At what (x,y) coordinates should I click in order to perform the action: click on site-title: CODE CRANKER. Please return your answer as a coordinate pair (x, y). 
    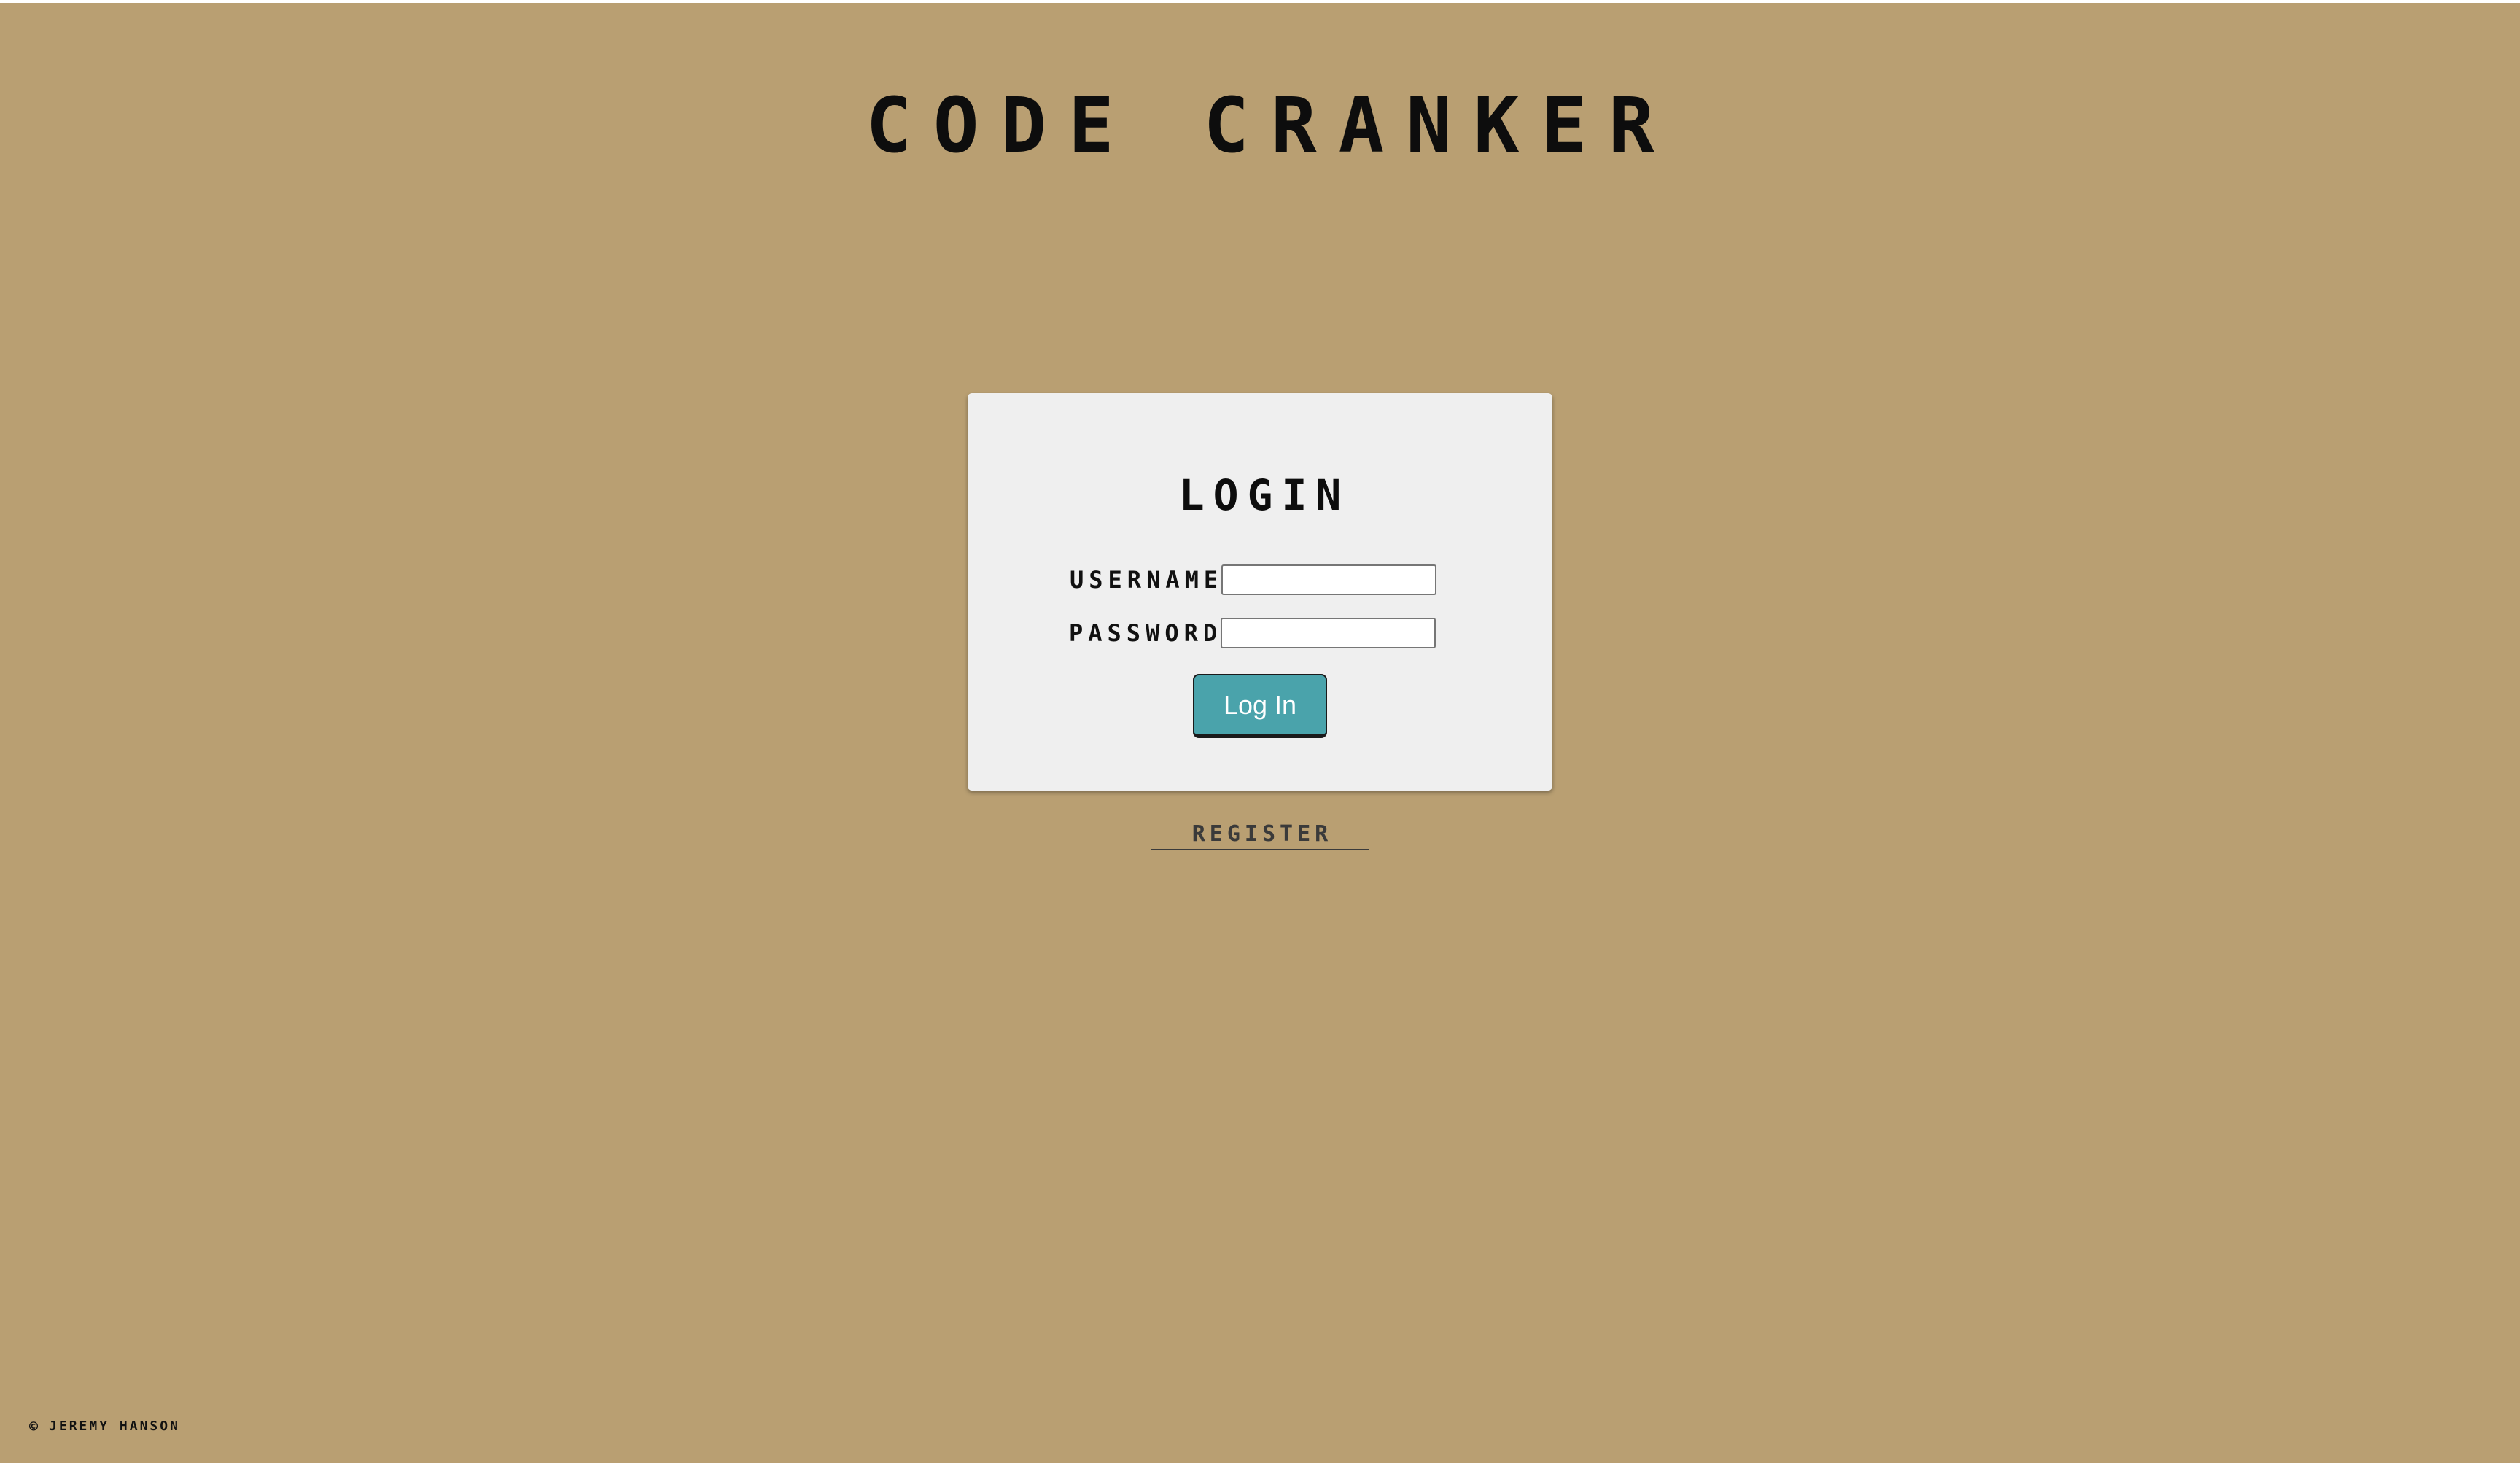
    Looking at the image, I should click on (1271, 125).